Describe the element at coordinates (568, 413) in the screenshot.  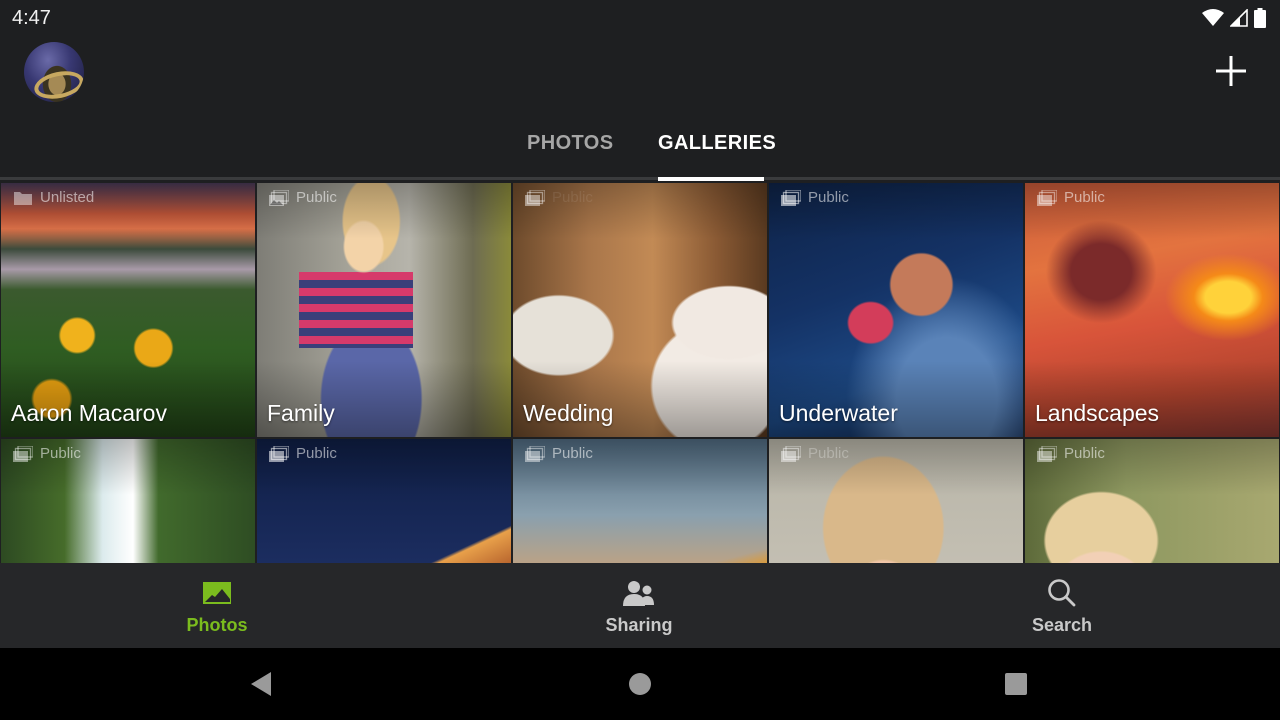
I see `gallery-title: Wedding` at that location.